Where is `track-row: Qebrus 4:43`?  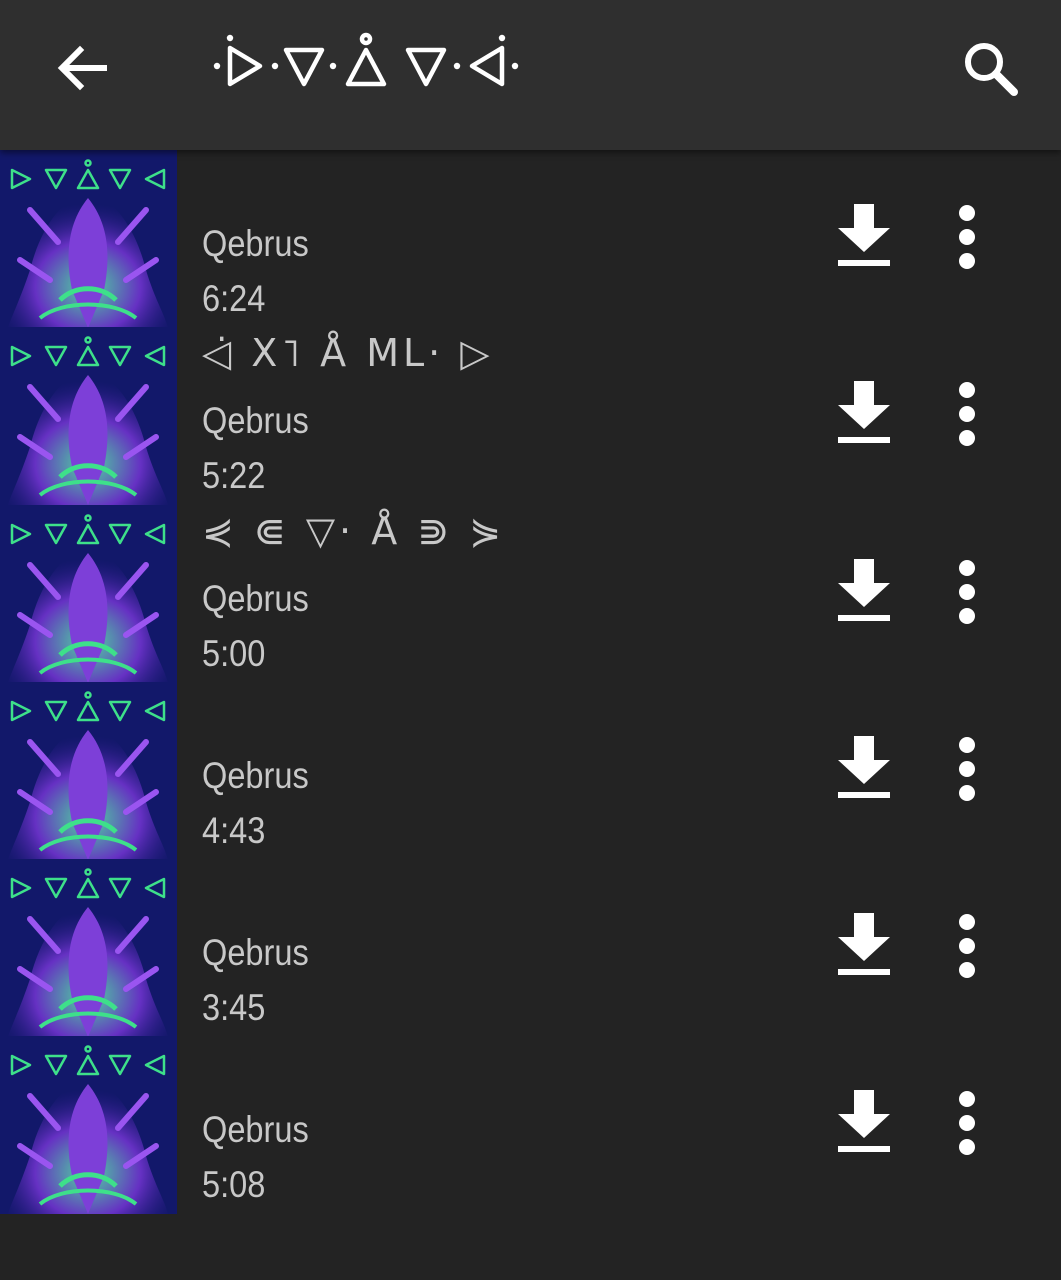
track-row: Qebrus 4:43 is located at coordinates (530, 770).